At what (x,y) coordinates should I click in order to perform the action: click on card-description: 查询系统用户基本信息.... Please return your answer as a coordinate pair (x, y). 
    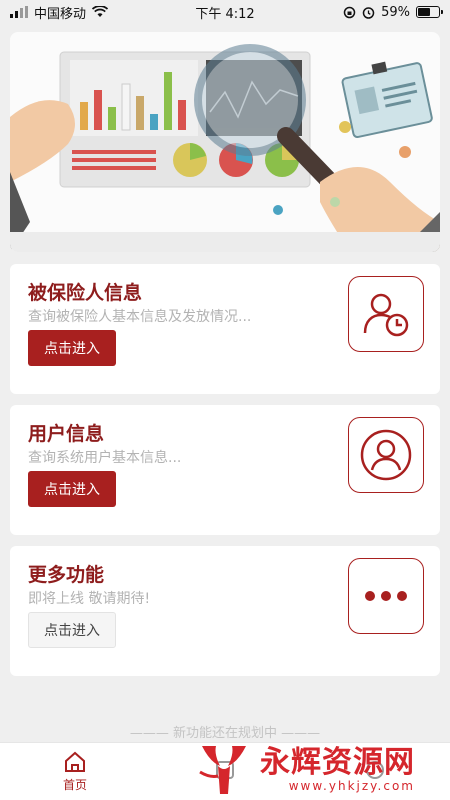
    Looking at the image, I should click on (105, 458).